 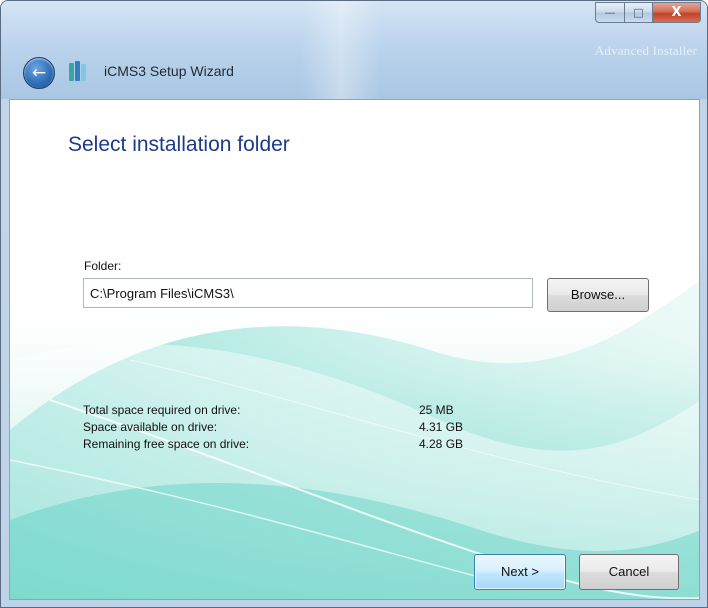 I want to click on window-caption-buttons: — □ X, so click(x=648, y=13).